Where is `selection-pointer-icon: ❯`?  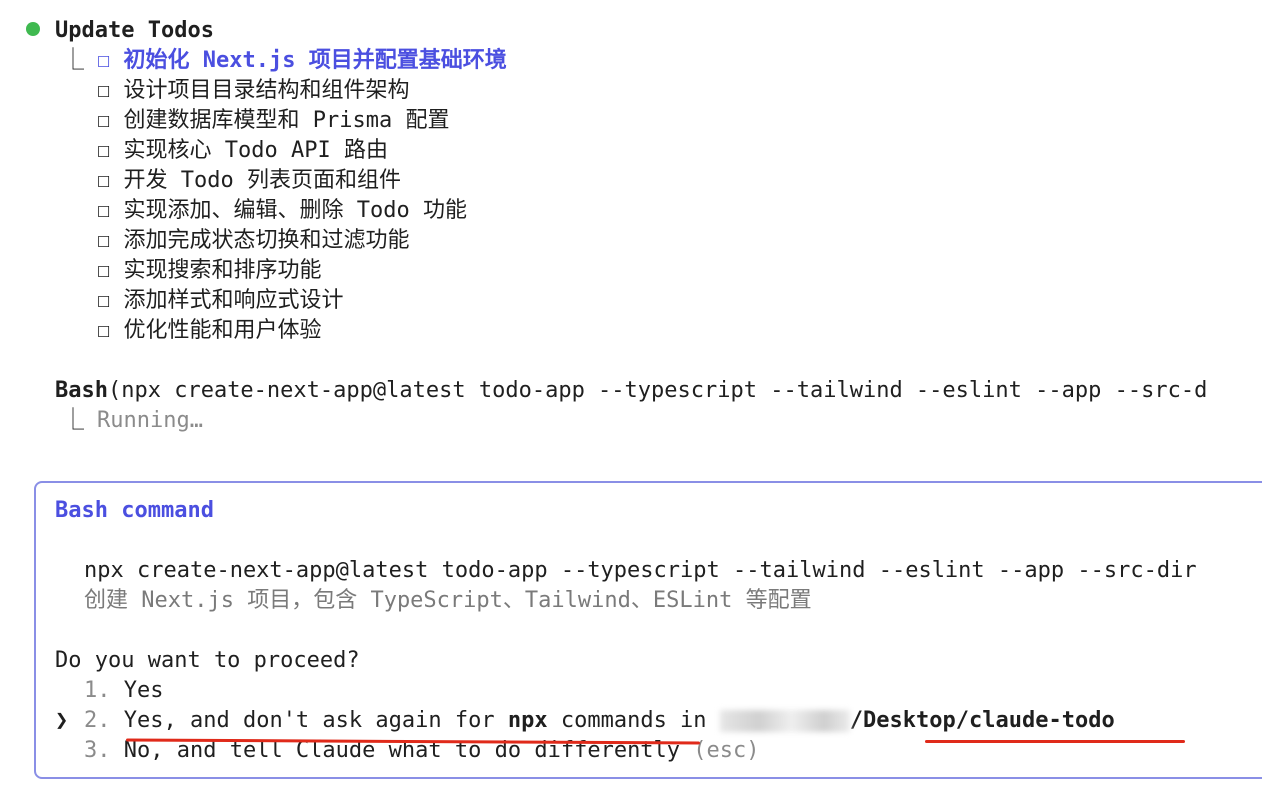
selection-pointer-icon: ❯ is located at coordinates (62, 720).